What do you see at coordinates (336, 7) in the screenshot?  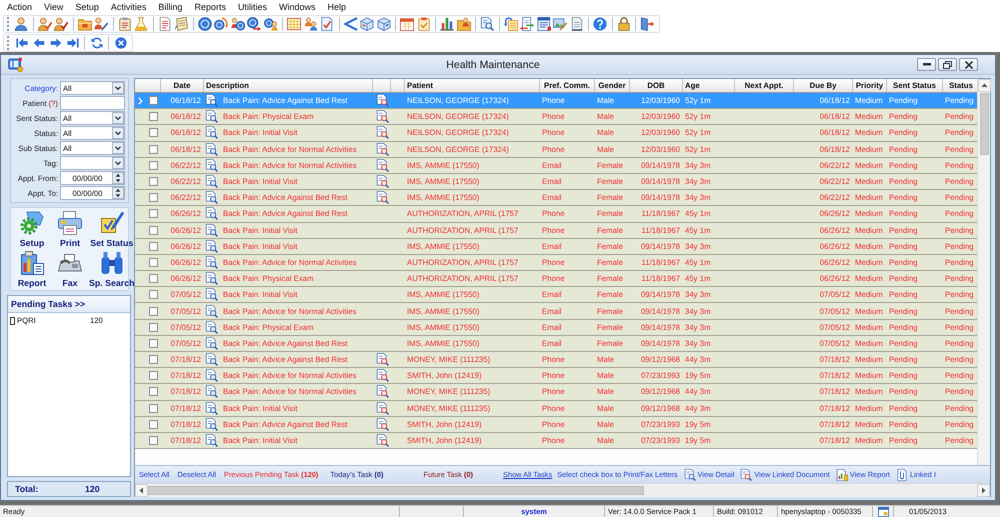 I see `menu-item: Help` at bounding box center [336, 7].